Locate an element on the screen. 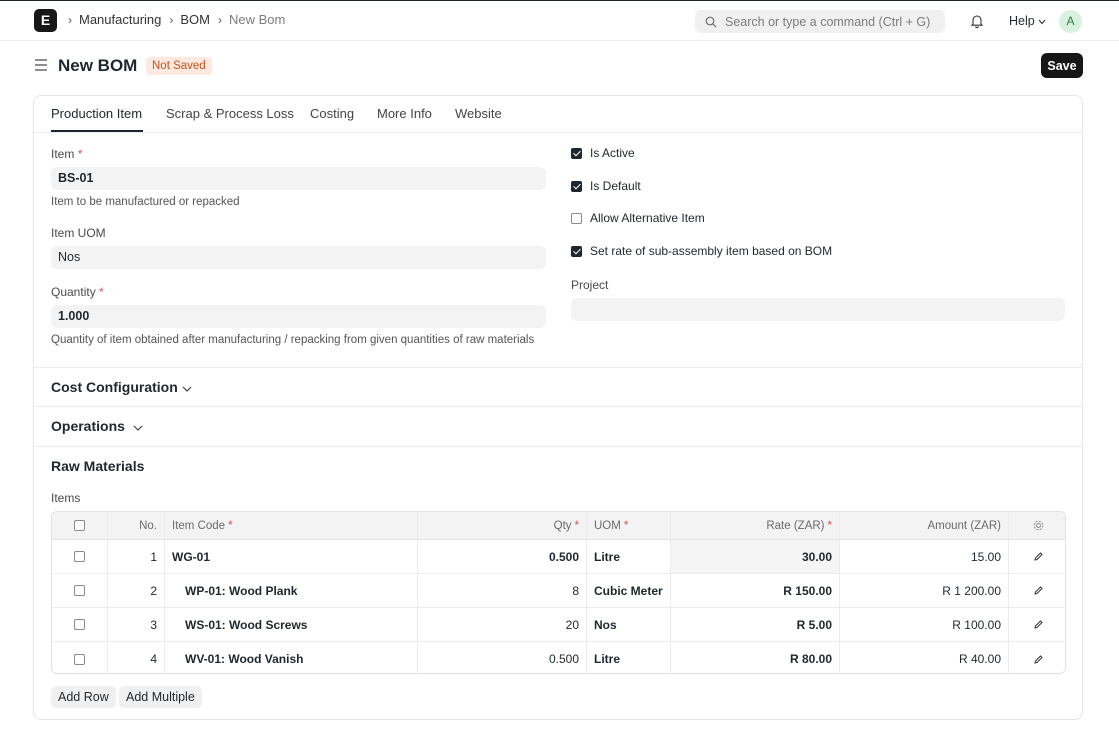 The height and width of the screenshot is (755, 1119). operations-section-toggle: Operations is located at coordinates (88, 426).